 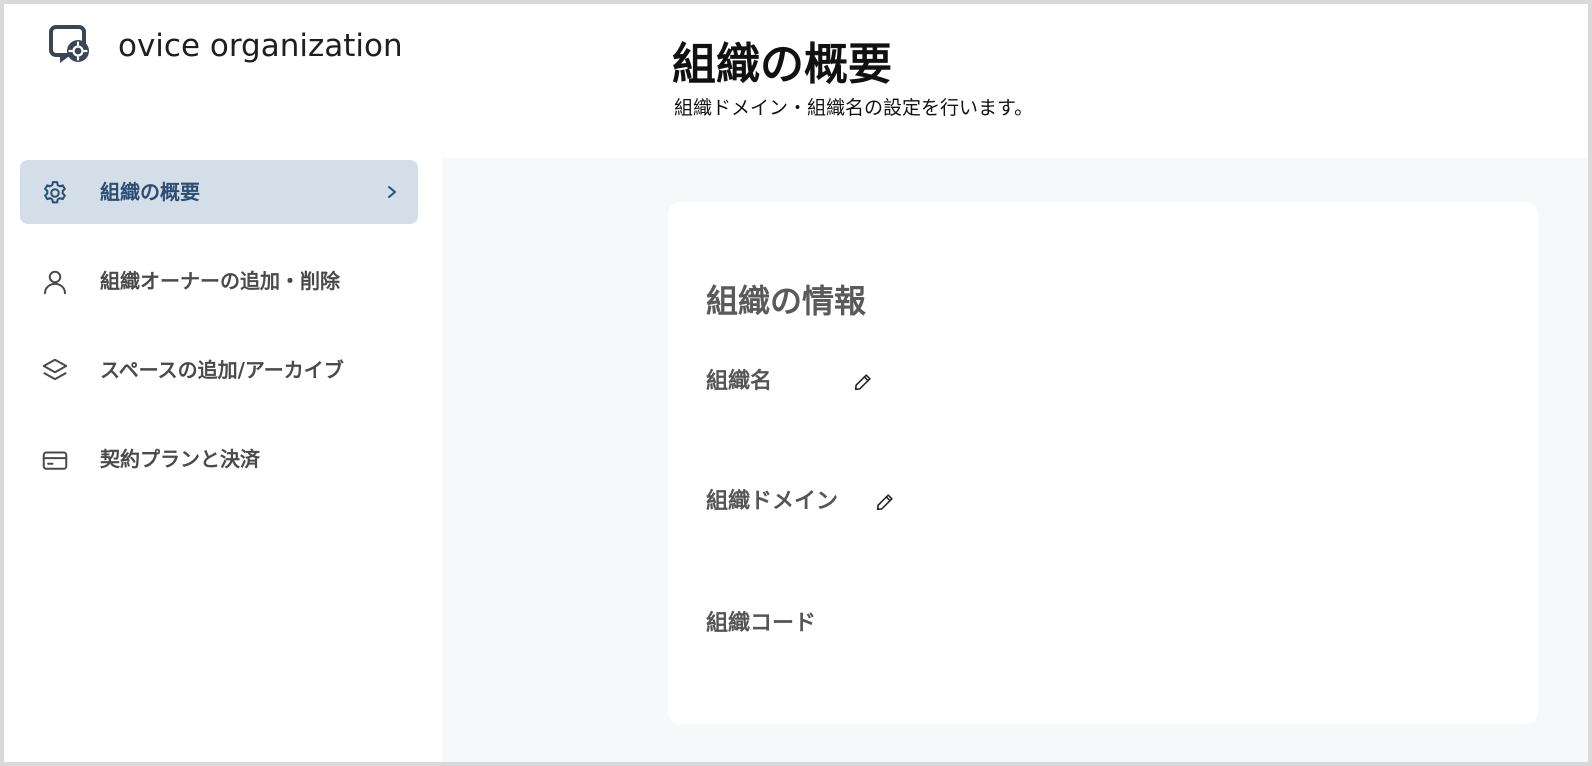 I want to click on org-name-label: 組織名, so click(x=739, y=381).